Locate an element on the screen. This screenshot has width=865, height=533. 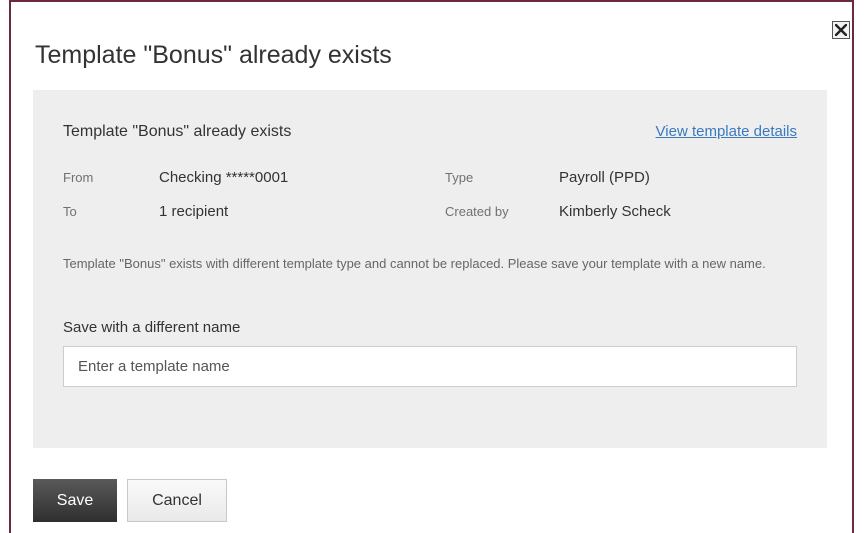
save-button: Save is located at coordinates (75, 500).